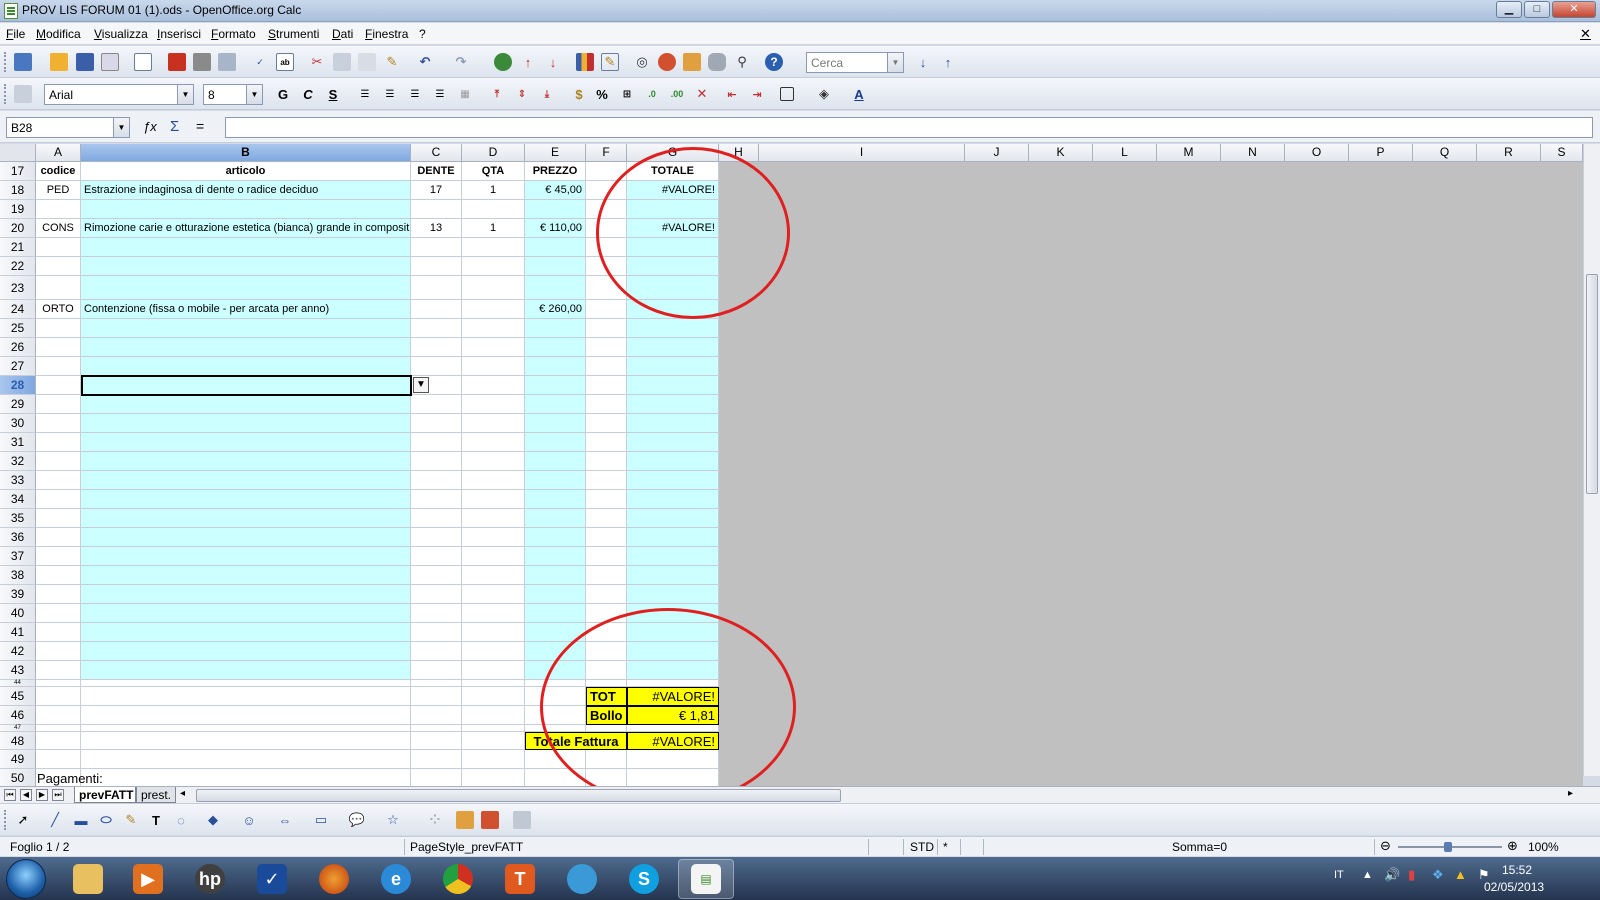  I want to click on open-folder-icon, so click(59, 62).